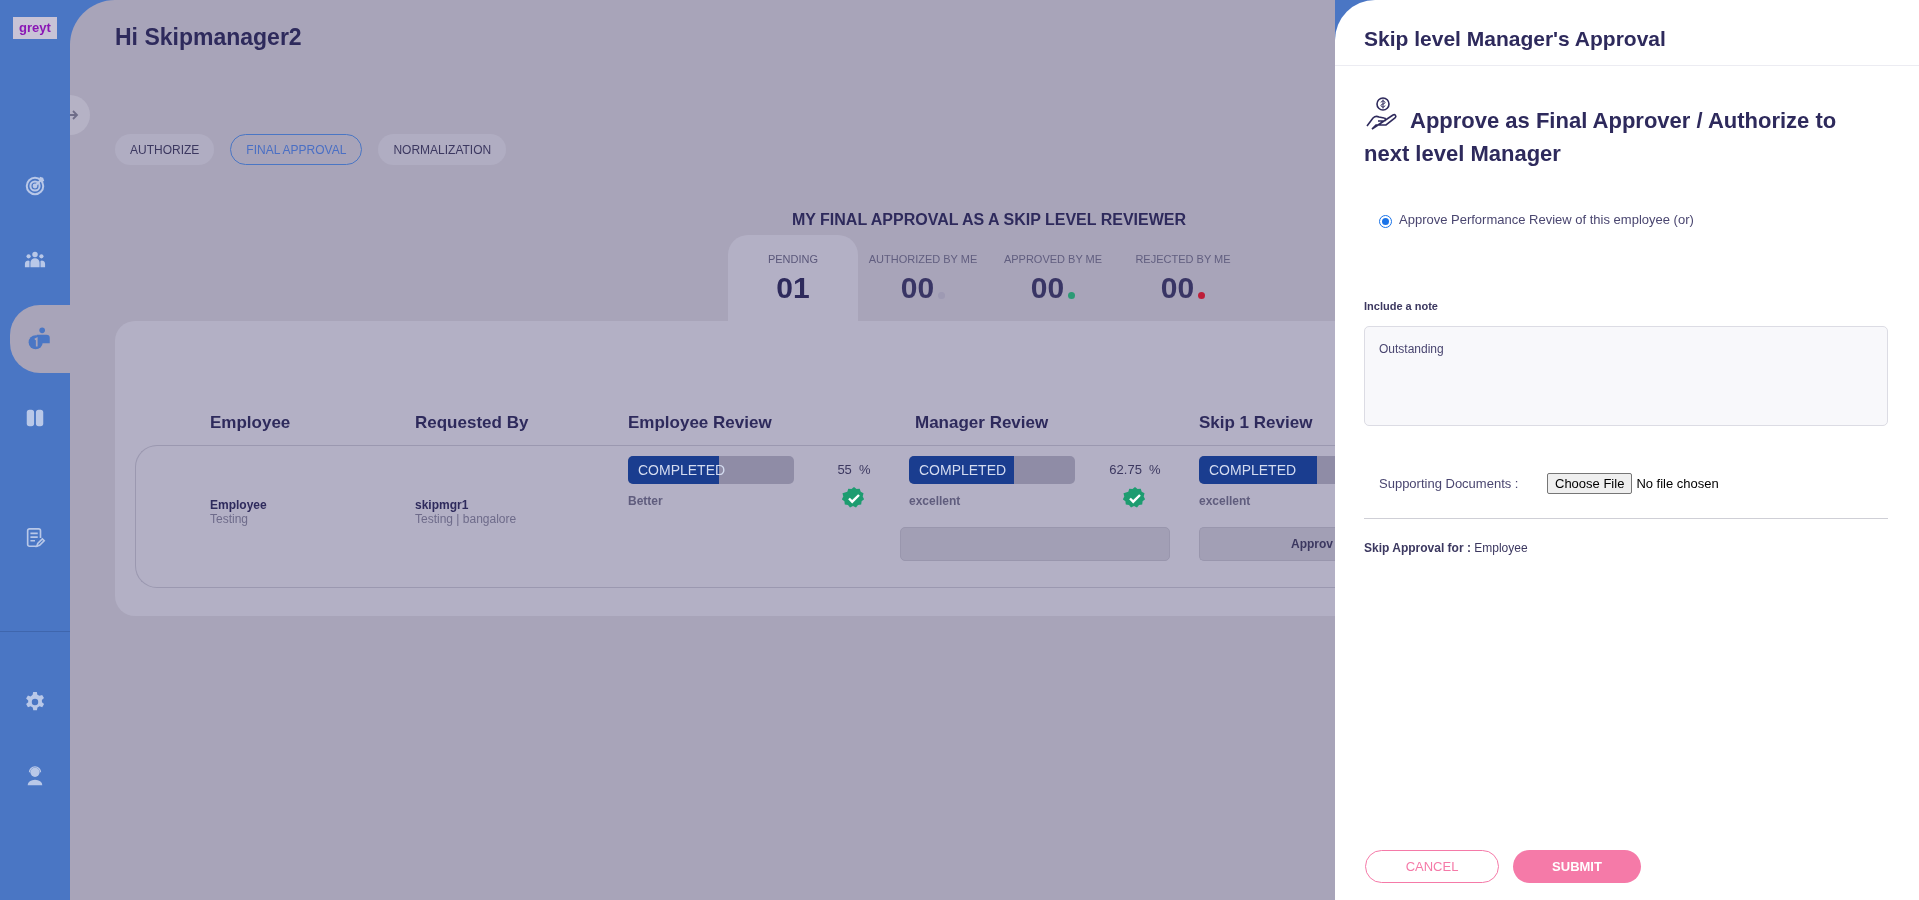 The image size is (1919, 900). Describe the element at coordinates (466, 519) in the screenshot. I see `requester-detail: Testing | bangalore` at that location.